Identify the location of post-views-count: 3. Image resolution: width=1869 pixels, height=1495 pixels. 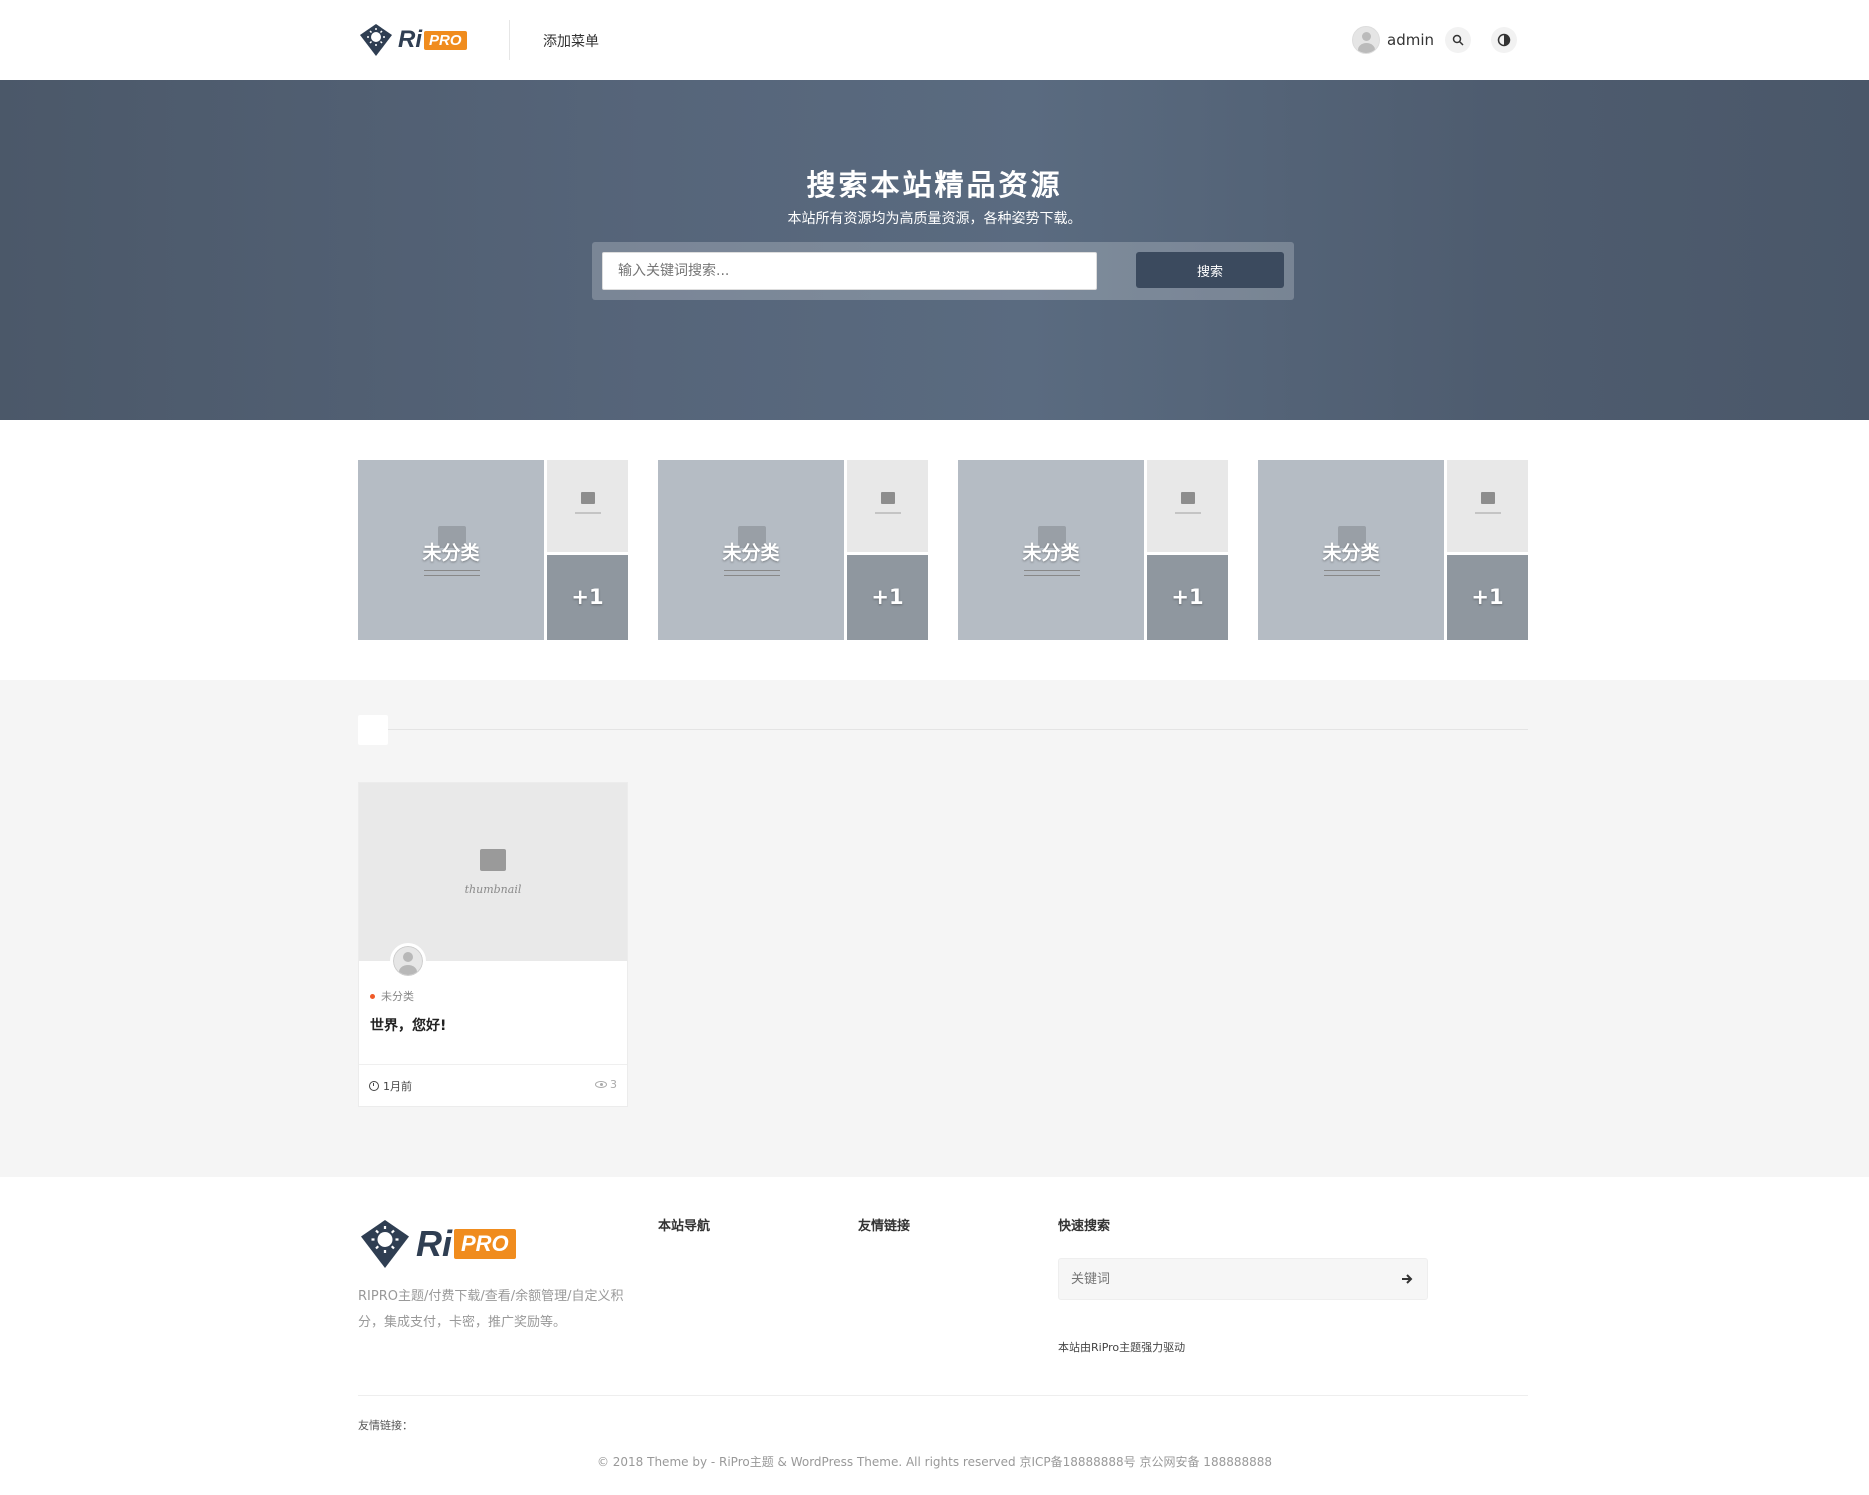
(613, 1084).